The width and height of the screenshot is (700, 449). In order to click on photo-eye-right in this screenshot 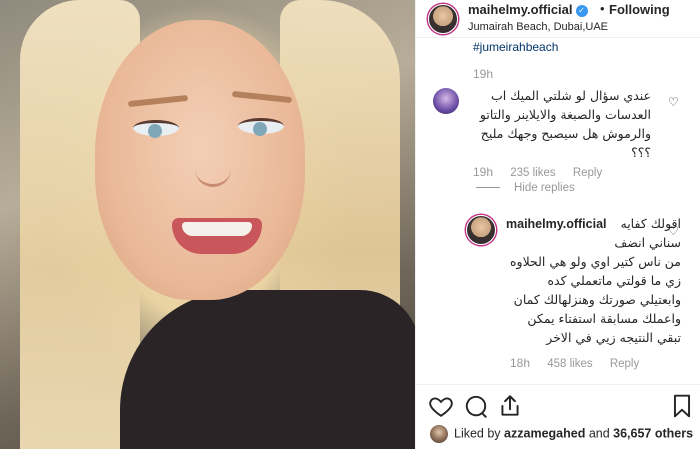, I will do `click(261, 127)`.